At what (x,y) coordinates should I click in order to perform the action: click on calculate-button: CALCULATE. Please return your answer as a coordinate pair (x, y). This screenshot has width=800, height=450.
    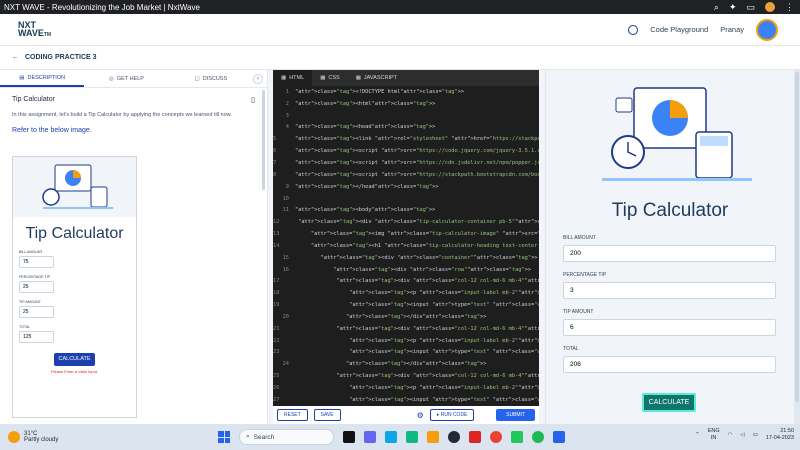
    Looking at the image, I should click on (669, 402).